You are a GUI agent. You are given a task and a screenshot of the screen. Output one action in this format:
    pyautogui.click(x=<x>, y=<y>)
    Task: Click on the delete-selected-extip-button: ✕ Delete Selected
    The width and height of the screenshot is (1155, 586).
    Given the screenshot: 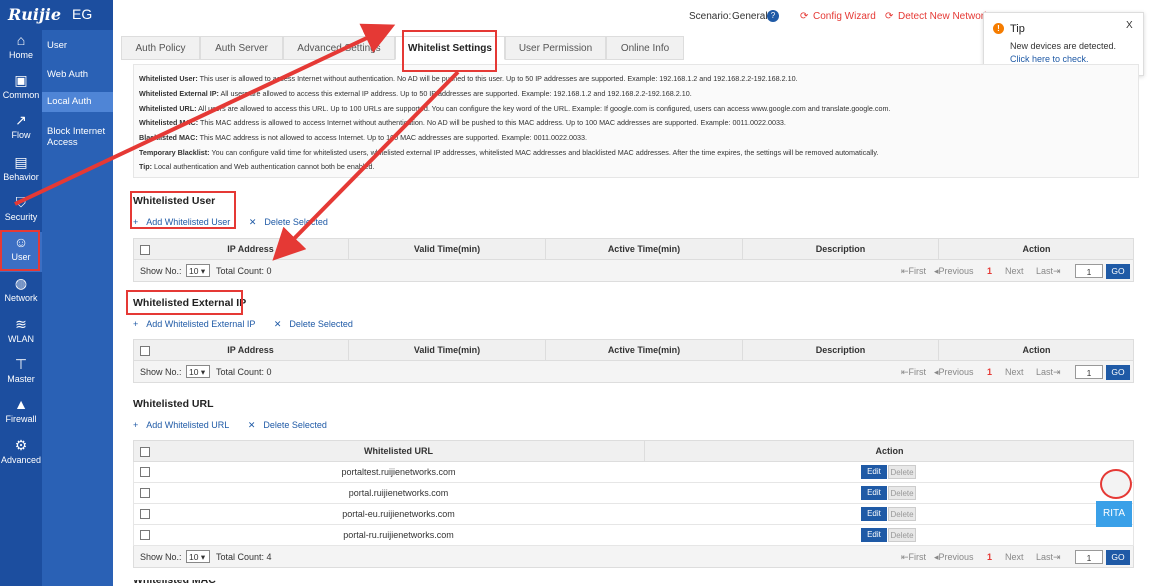 What is the action you would take?
    pyautogui.click(x=317, y=324)
    